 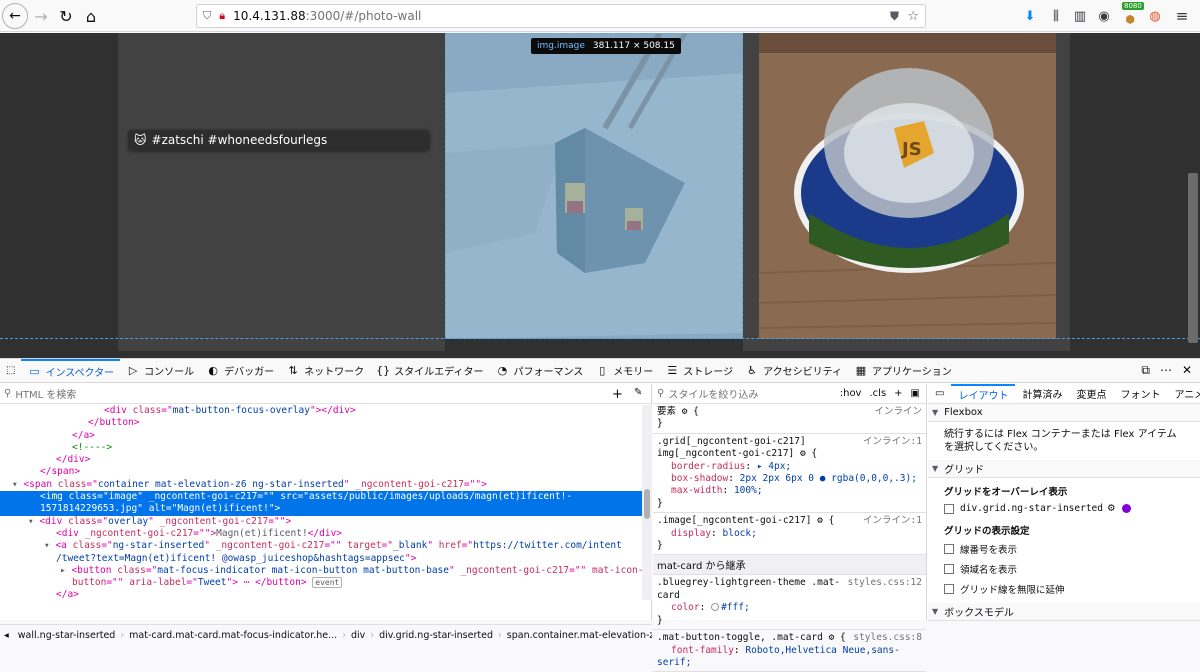 What do you see at coordinates (1064, 469) in the screenshot?
I see `grid-section-header: ▼ グリッド` at bounding box center [1064, 469].